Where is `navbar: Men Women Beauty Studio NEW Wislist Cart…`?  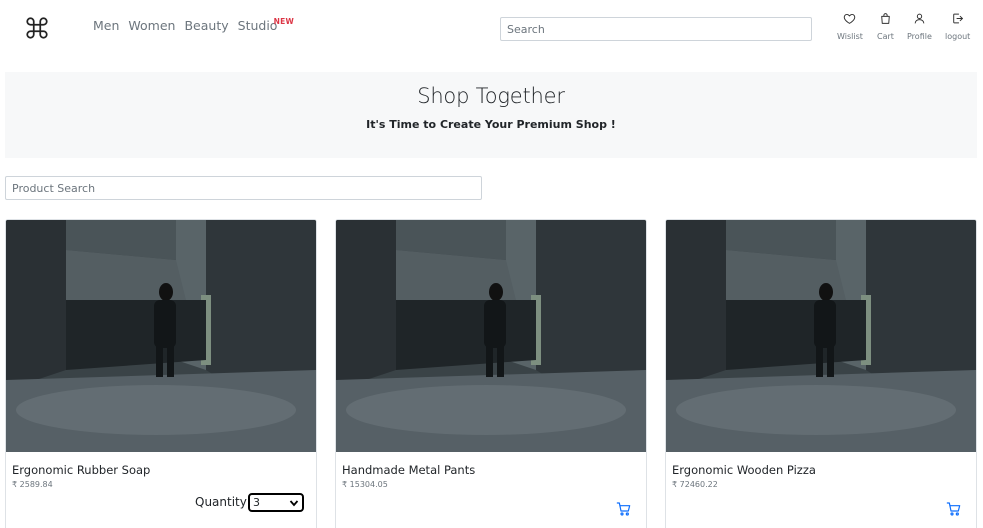
navbar: Men Women Beauty Studio NEW Wislist Cart… is located at coordinates (491, 28).